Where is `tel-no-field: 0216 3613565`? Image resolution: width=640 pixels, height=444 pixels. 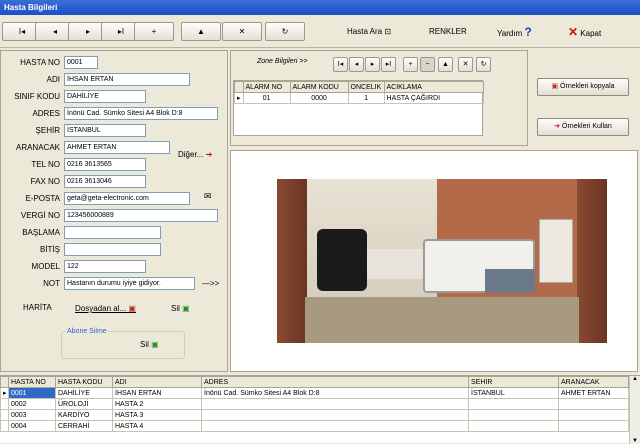 tel-no-field: 0216 3613565 is located at coordinates (105, 164).